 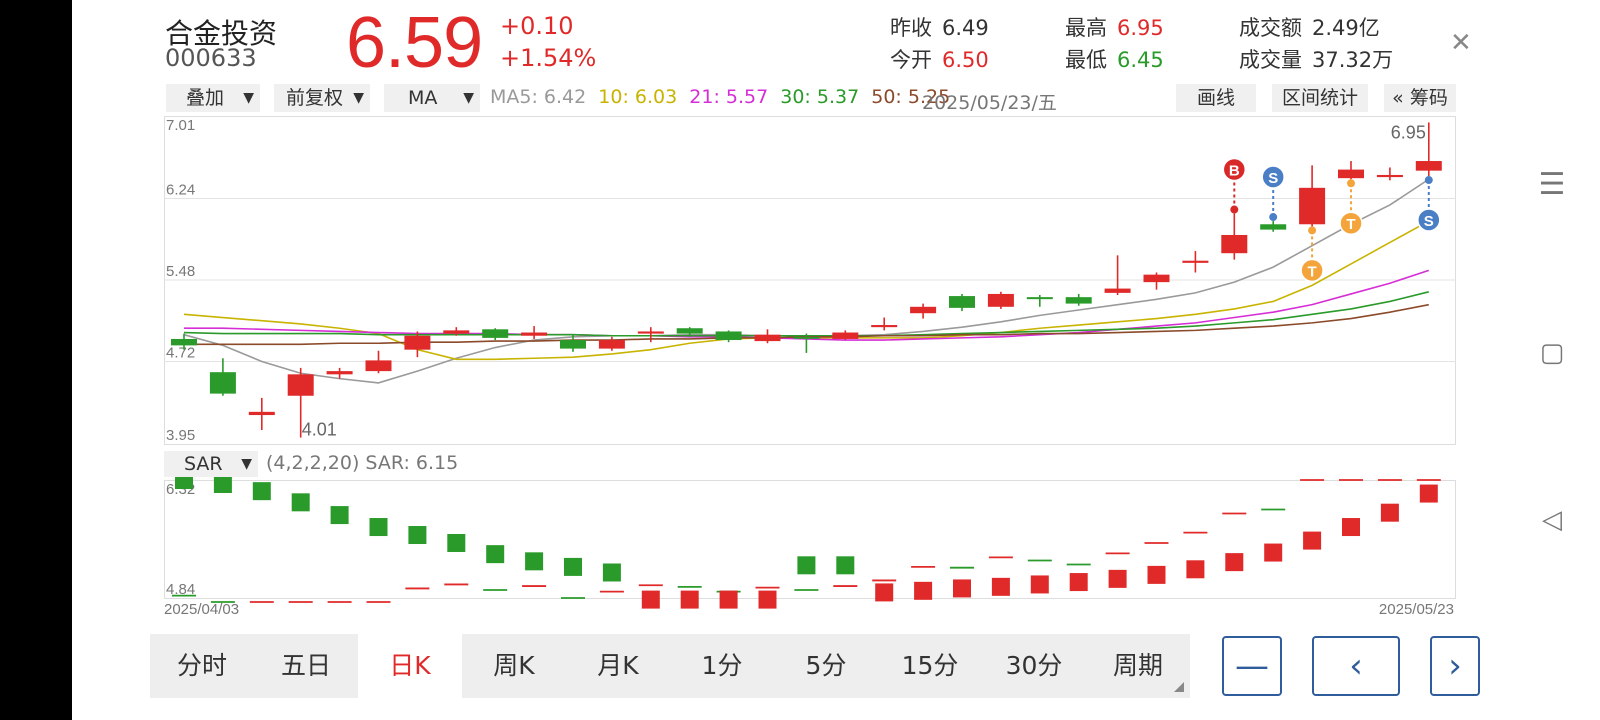 I want to click on adjust-dropdown: 前复权 ▼, so click(x=322, y=98).